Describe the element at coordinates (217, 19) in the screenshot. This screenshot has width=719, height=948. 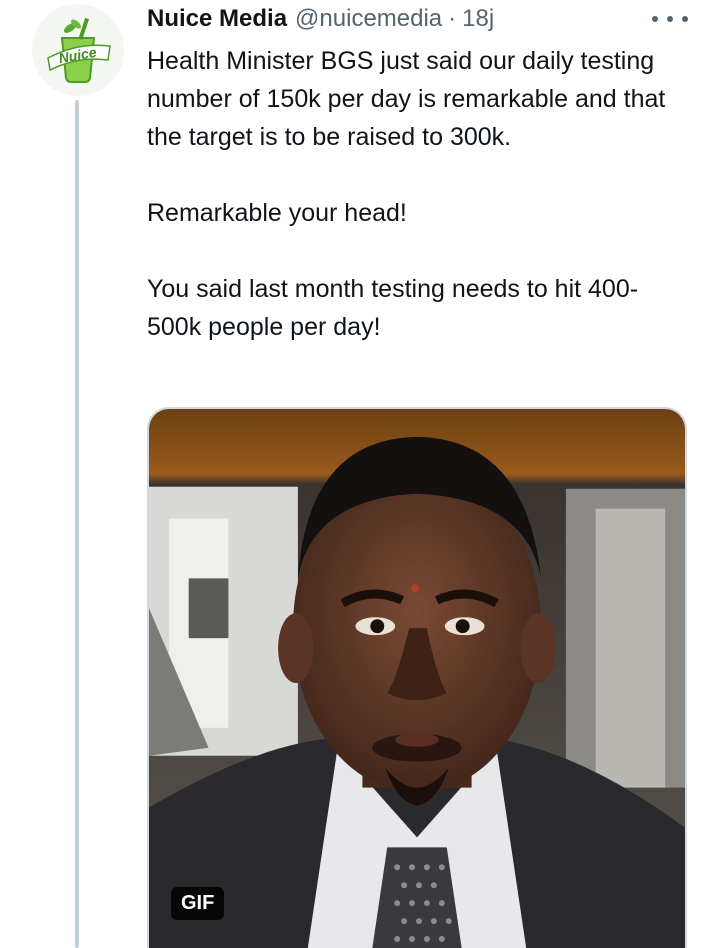
I see `author-name: Nuice Media` at that location.